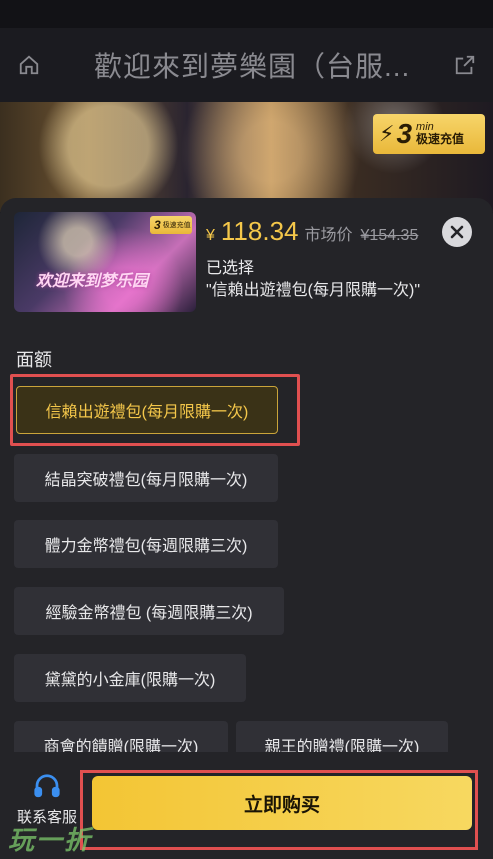  What do you see at coordinates (157, 225) in the screenshot?
I see `thumbnail-badge-number: 3` at bounding box center [157, 225].